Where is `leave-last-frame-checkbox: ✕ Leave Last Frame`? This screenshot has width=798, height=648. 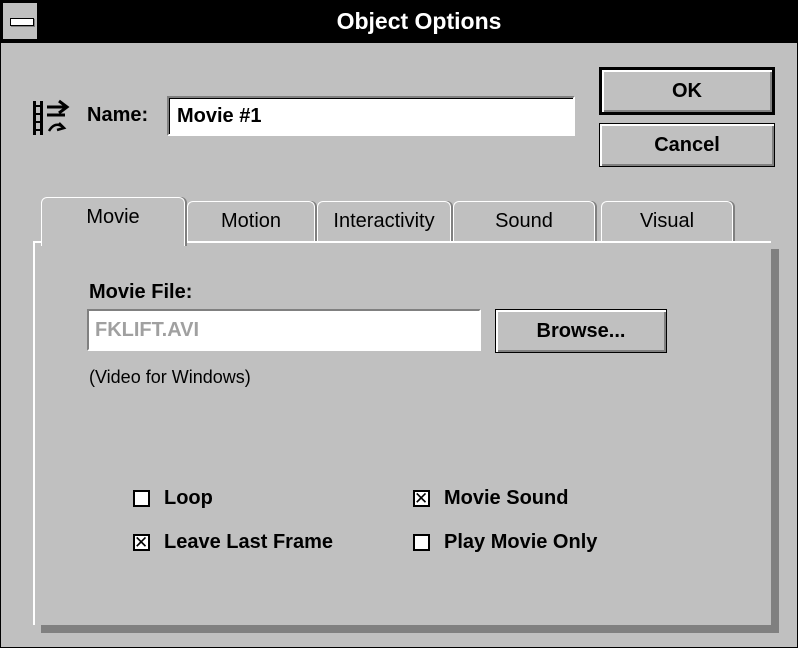
leave-last-frame-checkbox: ✕ Leave Last Frame is located at coordinates (233, 542).